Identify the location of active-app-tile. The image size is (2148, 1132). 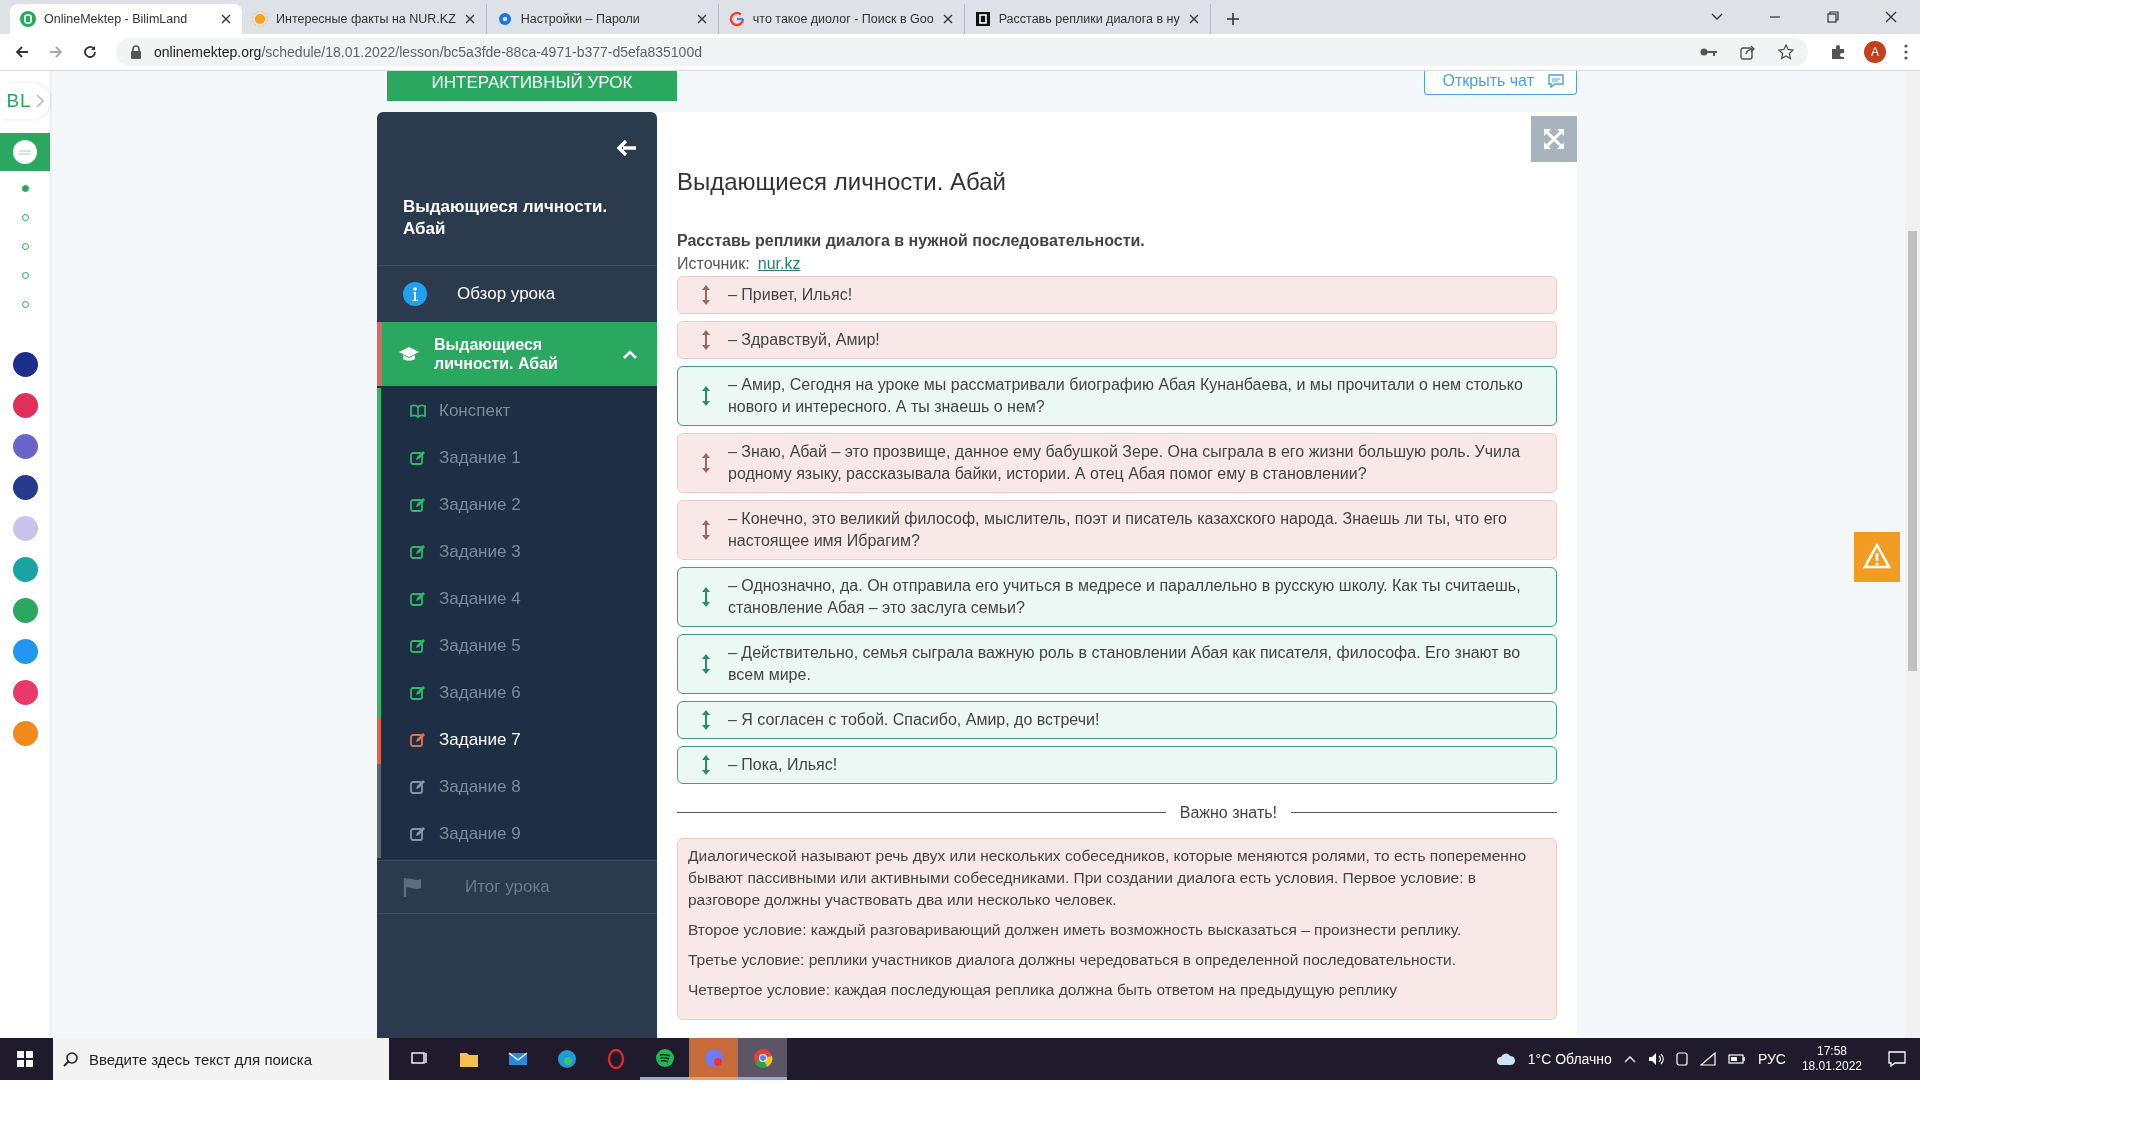
(25, 151).